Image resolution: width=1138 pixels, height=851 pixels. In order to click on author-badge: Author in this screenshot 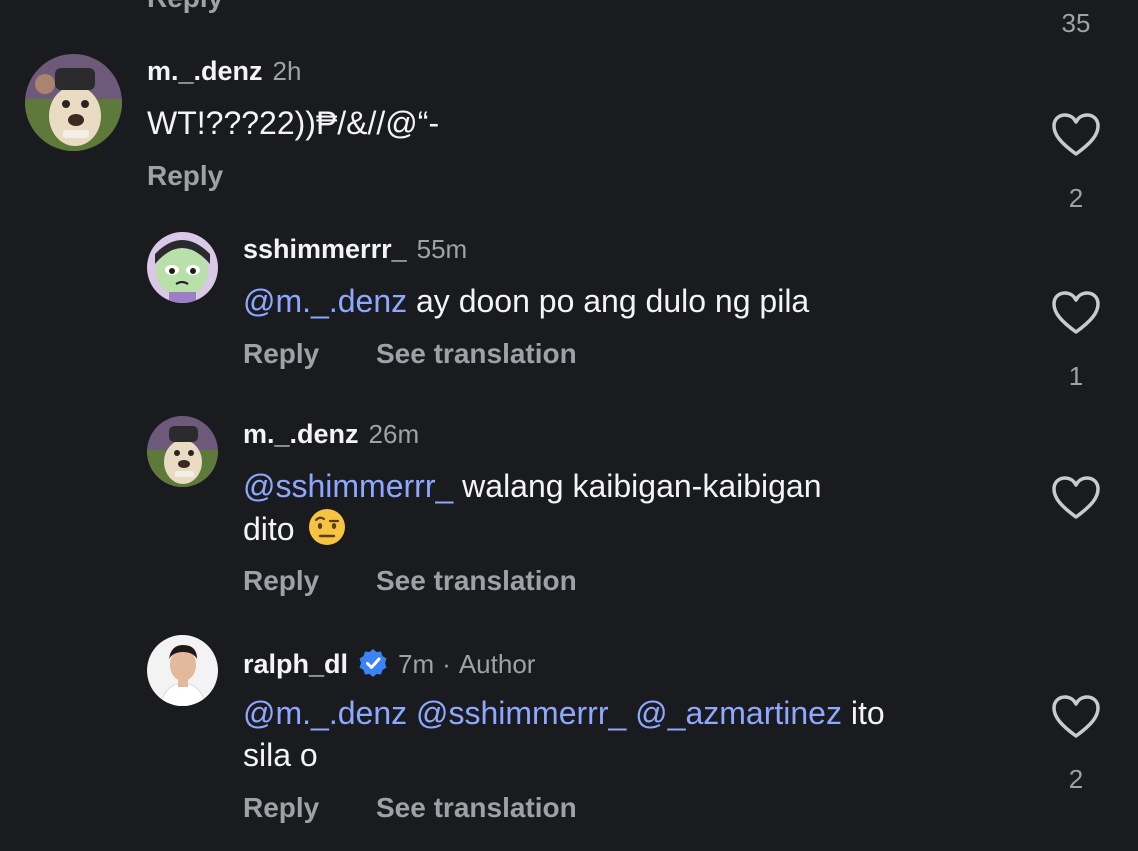, I will do `click(497, 664)`.